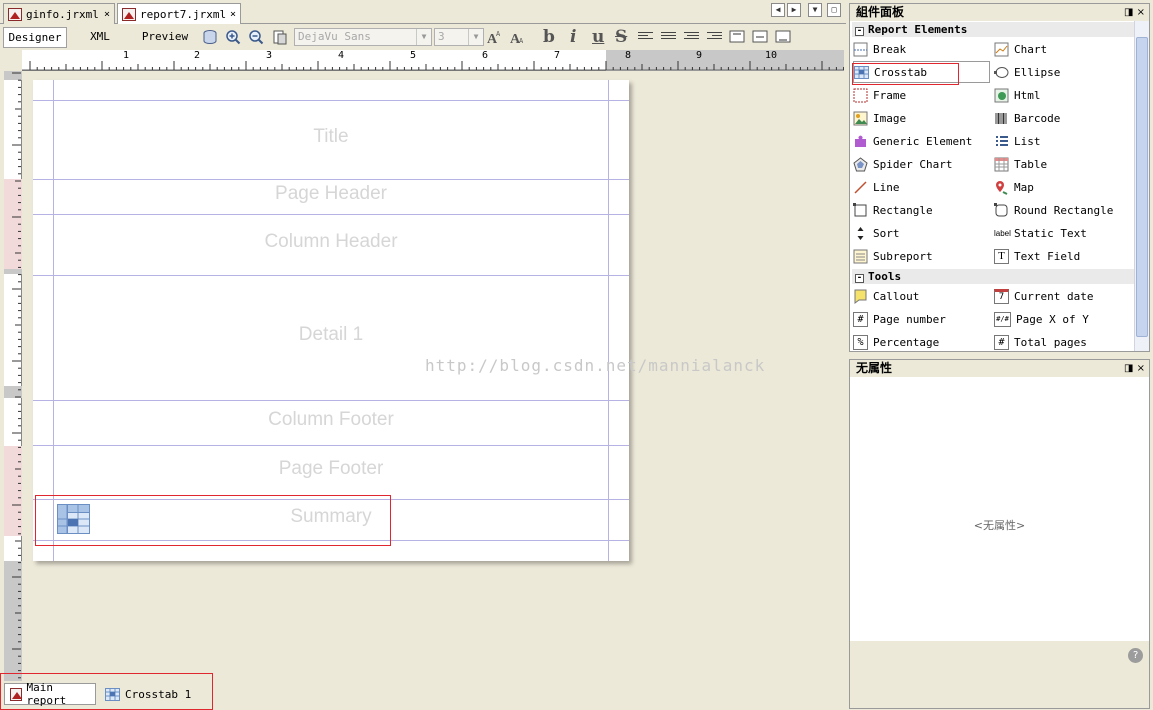 The image size is (1153, 710). I want to click on scroll-left-icon: ◀, so click(778, 10).